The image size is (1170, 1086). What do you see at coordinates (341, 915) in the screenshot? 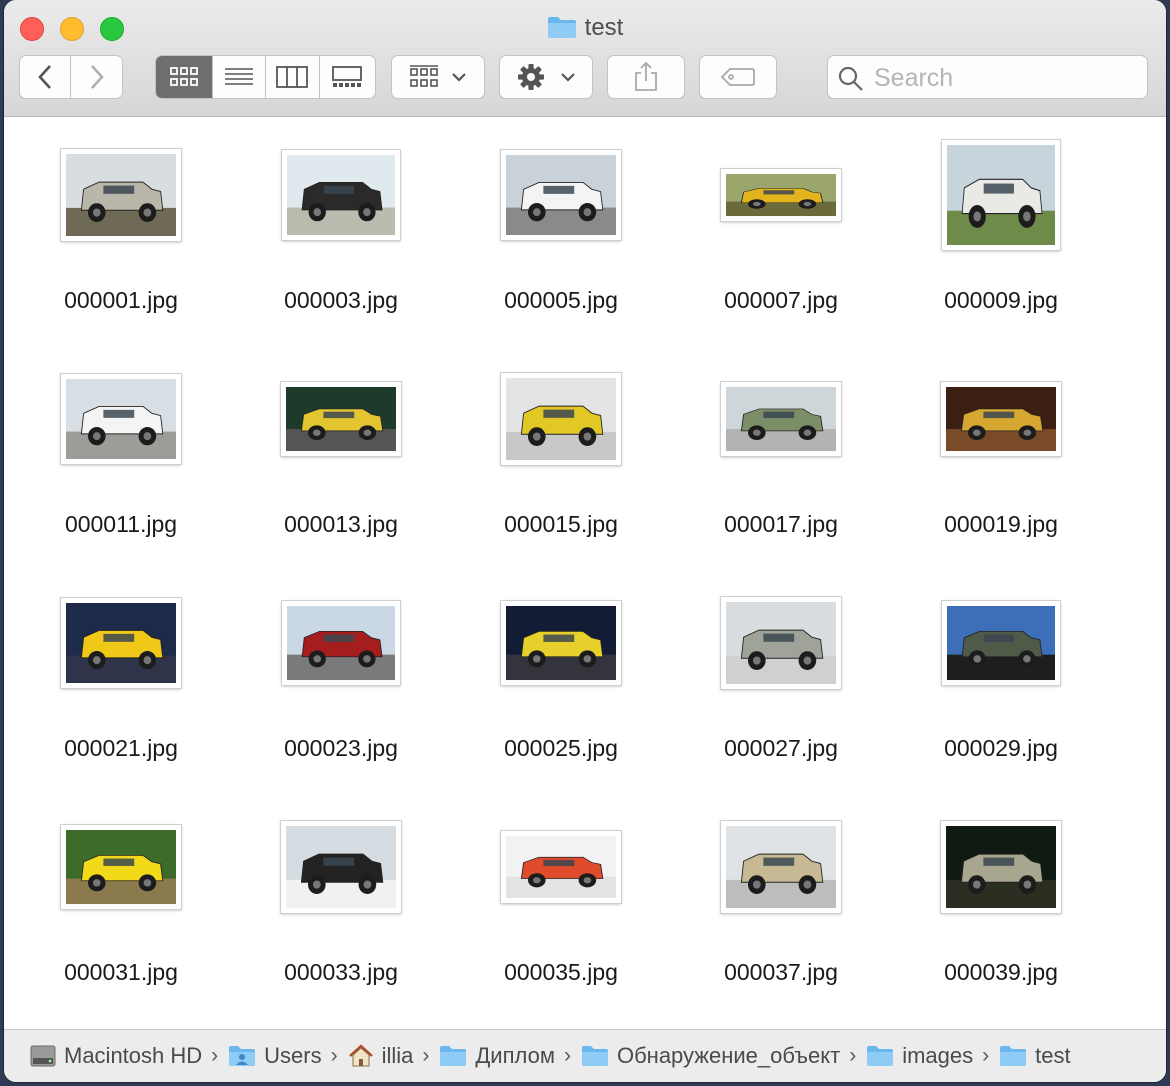
I see `file-item: 000033.jpg` at bounding box center [341, 915].